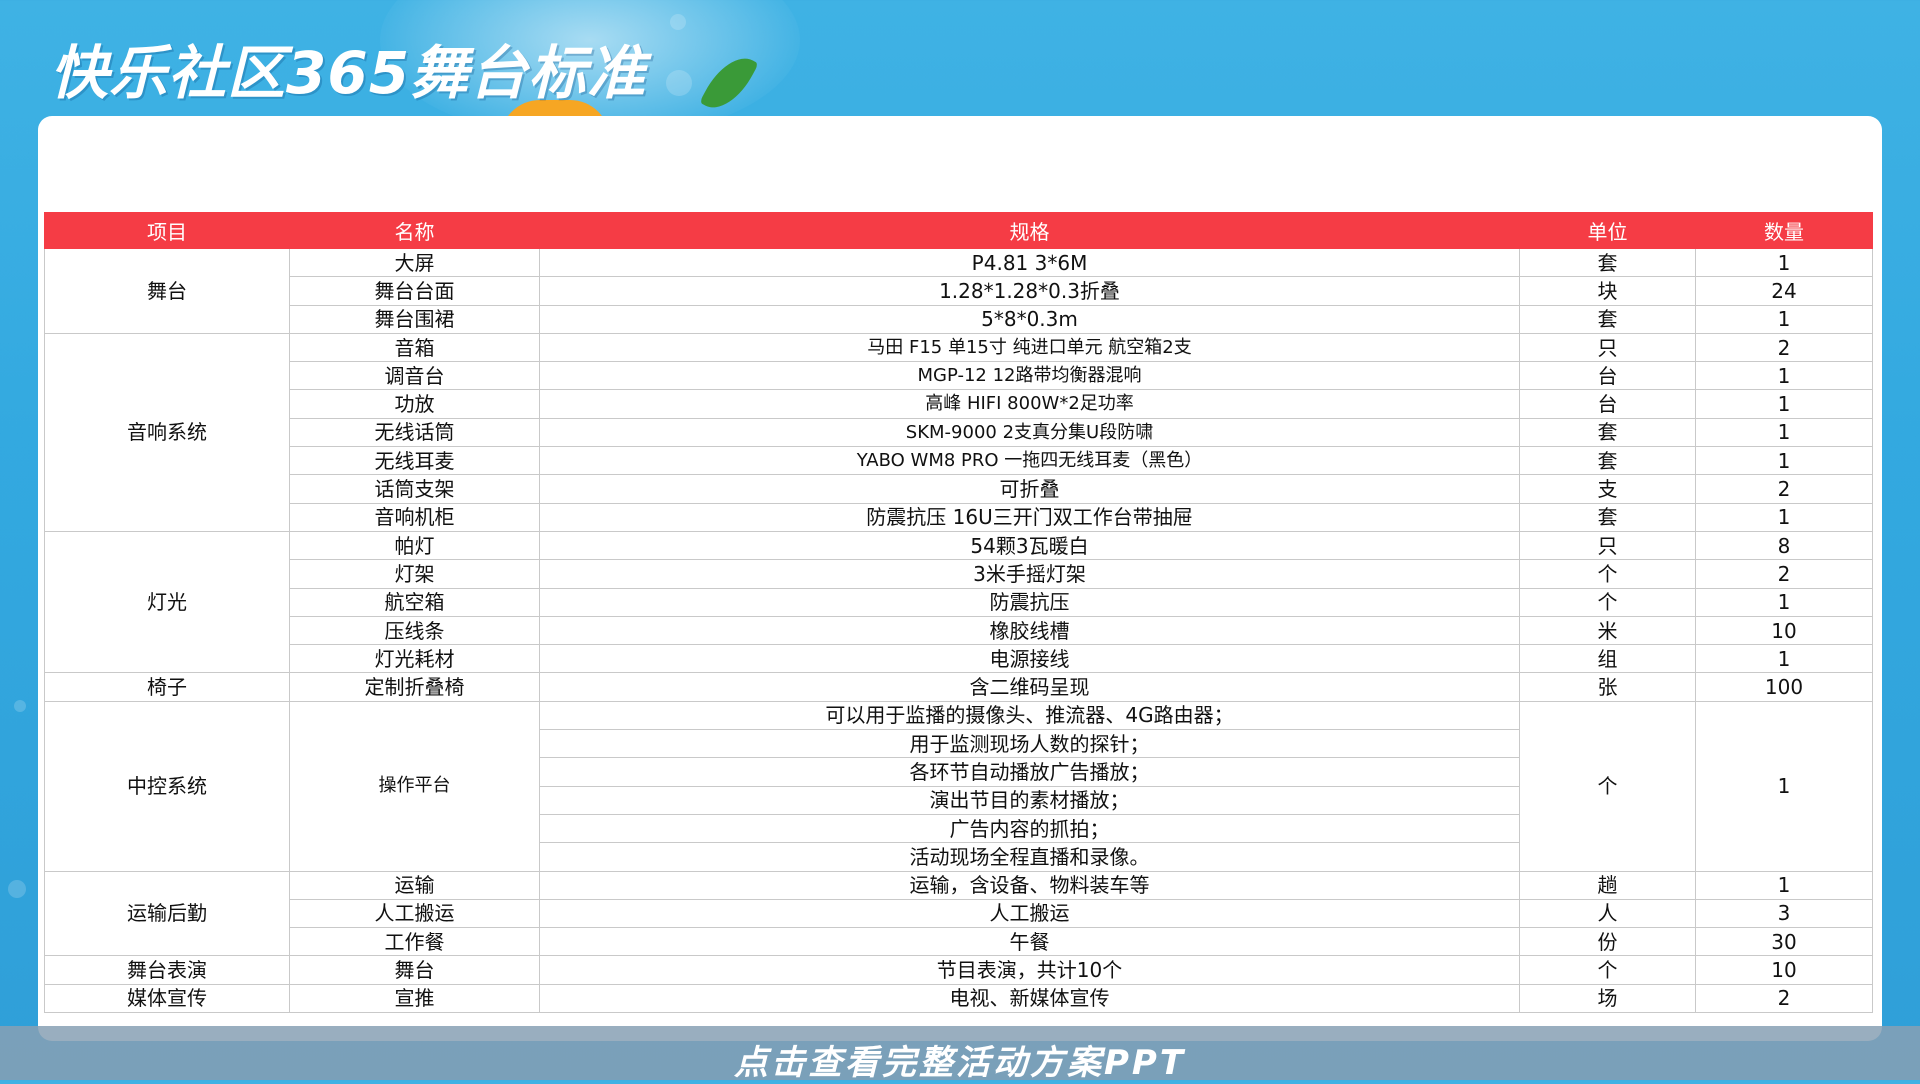  Describe the element at coordinates (167, 432) in the screenshot. I see `category-cell: 音响系统` at that location.